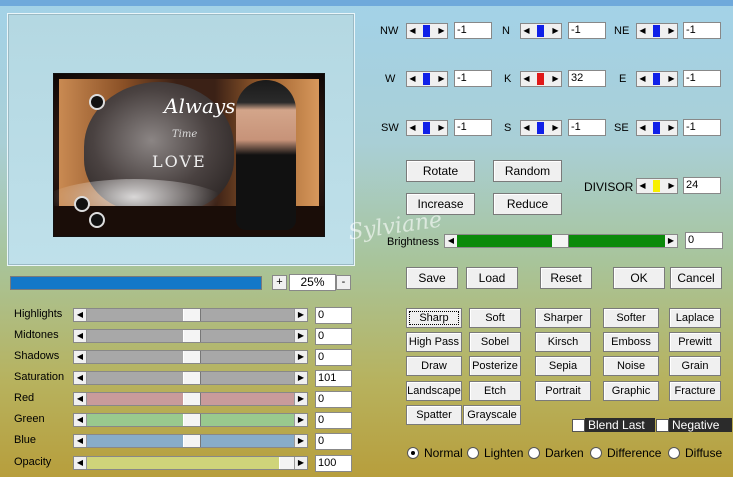 Image resolution: width=733 pixels, height=477 pixels. I want to click on increase-button: Increase, so click(440, 204).